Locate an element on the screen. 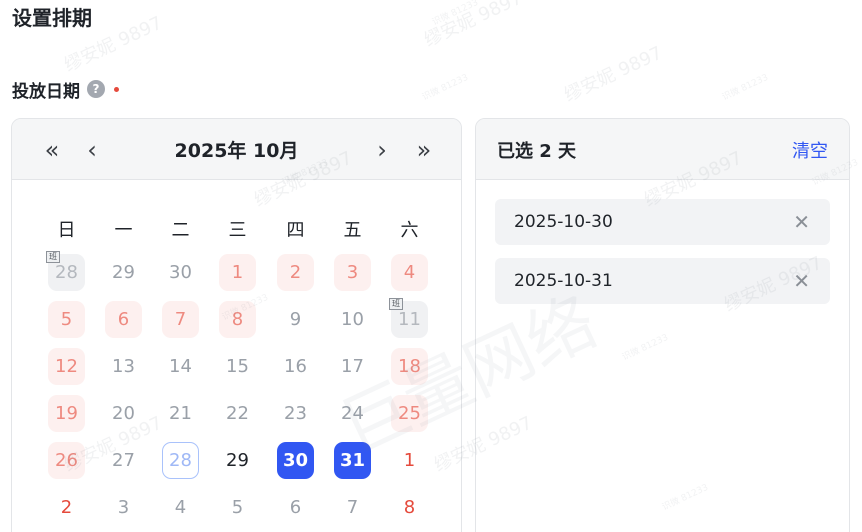  selected-date-chip: 2025-10-31 ✕ is located at coordinates (662, 281).